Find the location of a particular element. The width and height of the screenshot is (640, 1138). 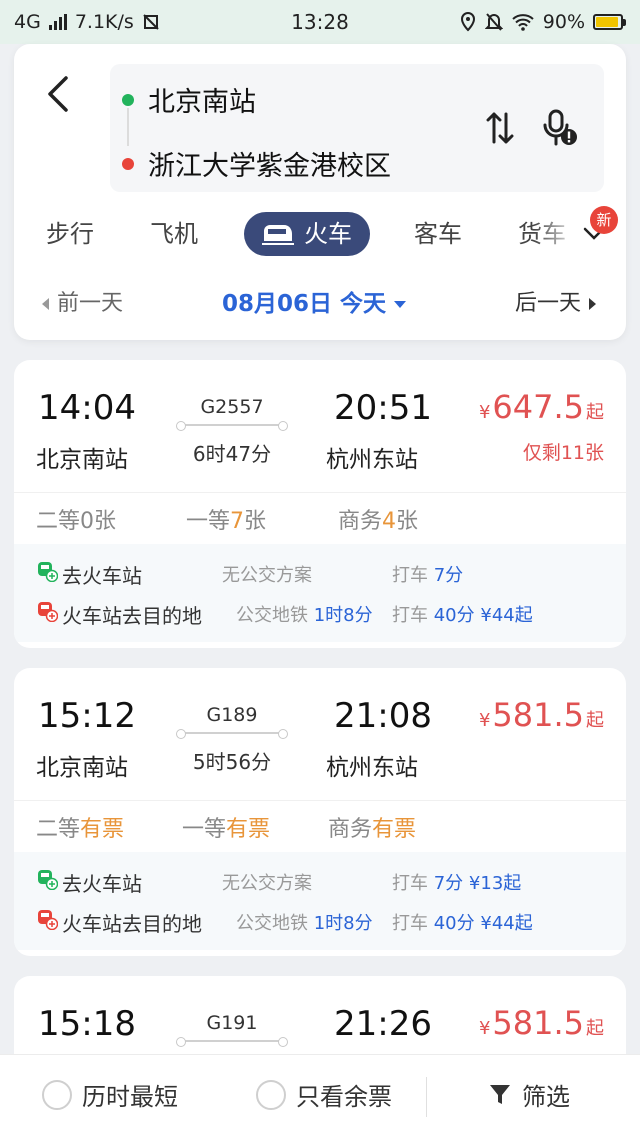

status-bar: 4G 7.1K/s 13:28 90% is located at coordinates (320, 22).